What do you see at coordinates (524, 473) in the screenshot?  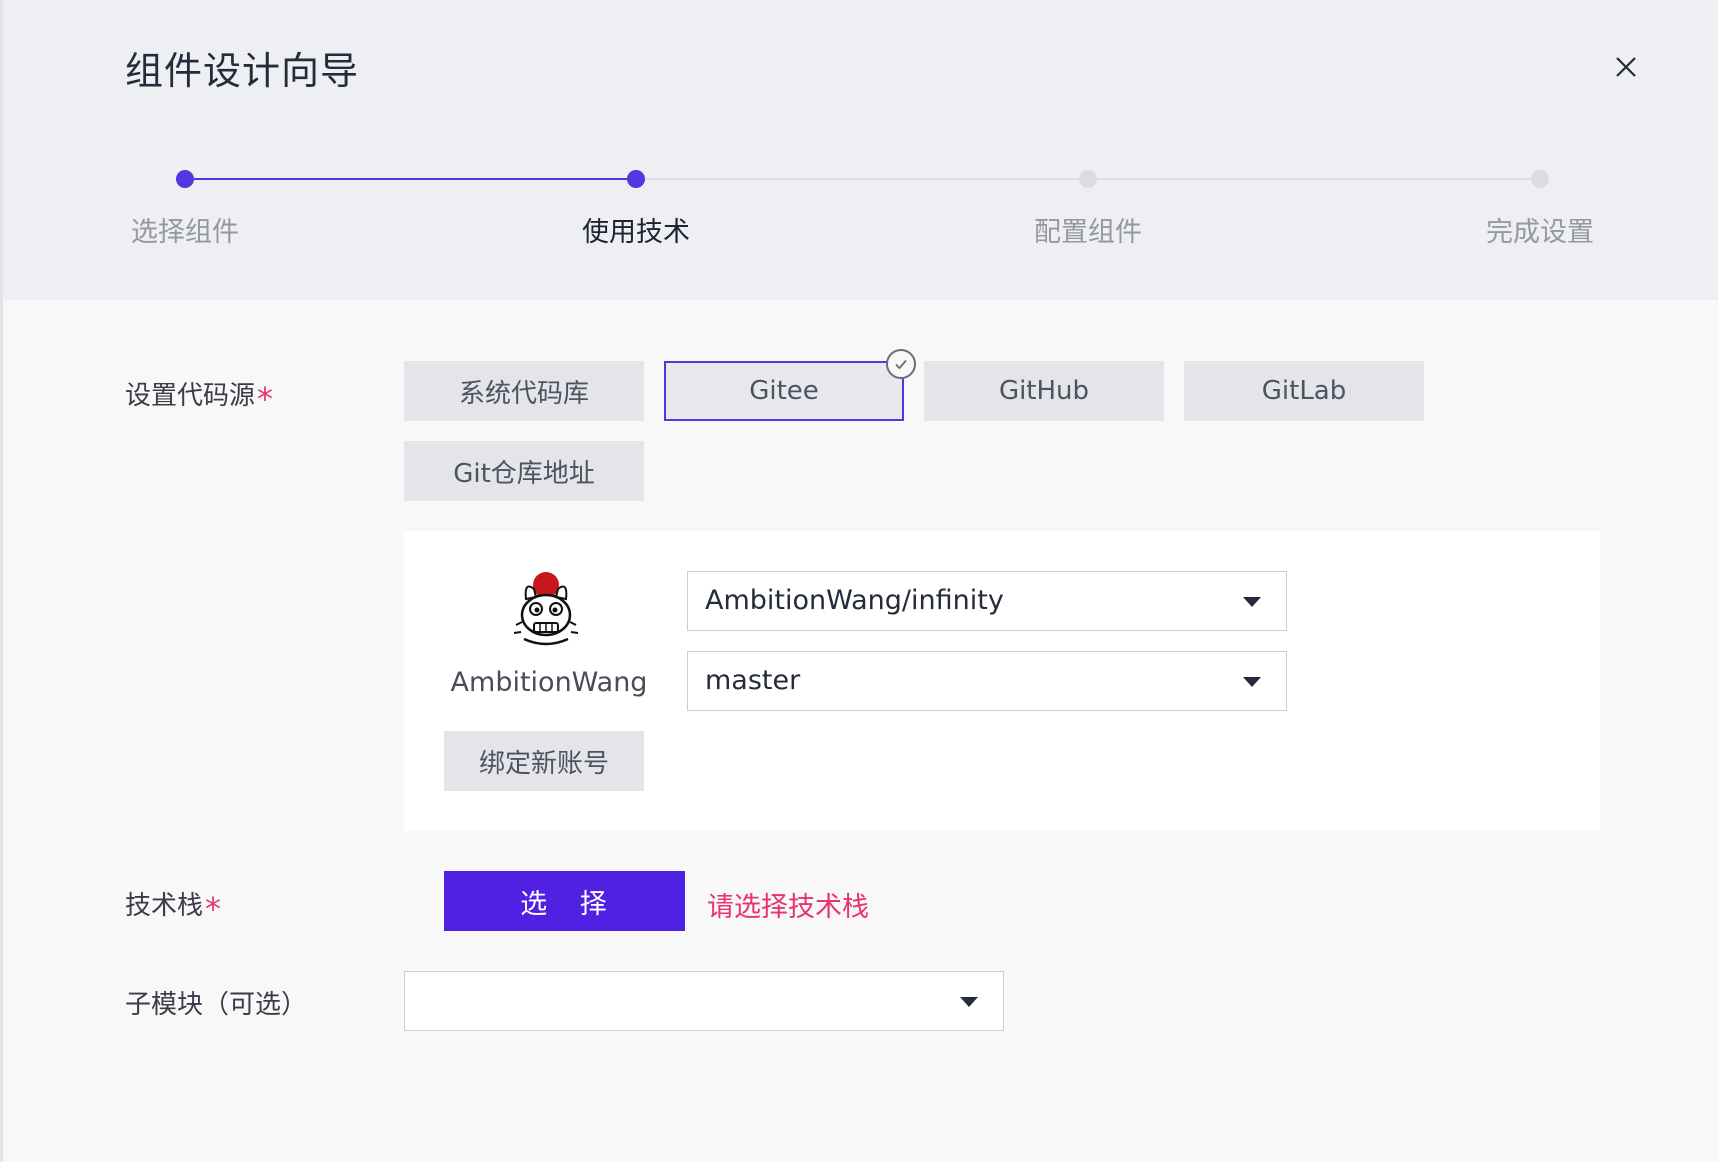 I see `source-option-label: Git仓库地址` at bounding box center [524, 473].